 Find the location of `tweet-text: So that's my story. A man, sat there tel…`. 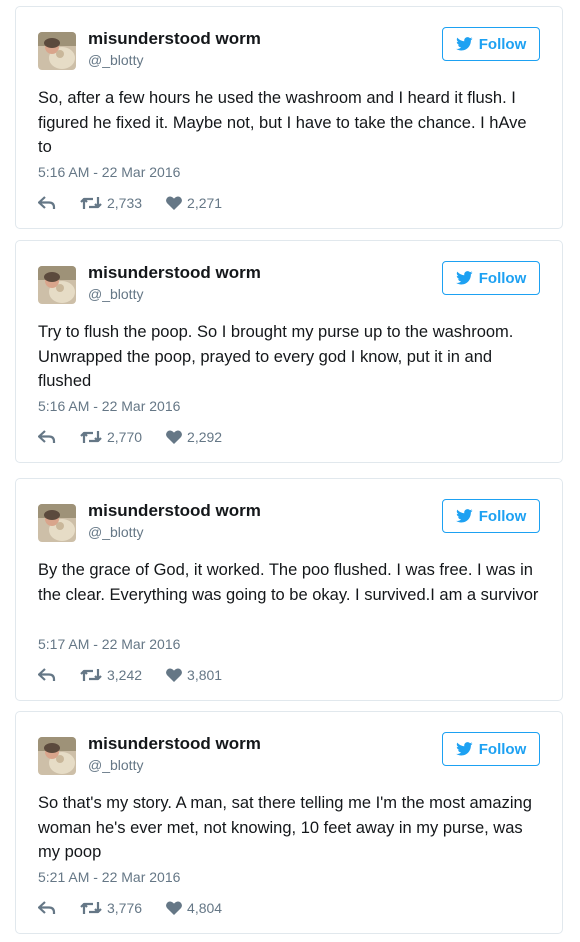

tweet-text: So that's my story. A man, sat there tel… is located at coordinates (285, 827).